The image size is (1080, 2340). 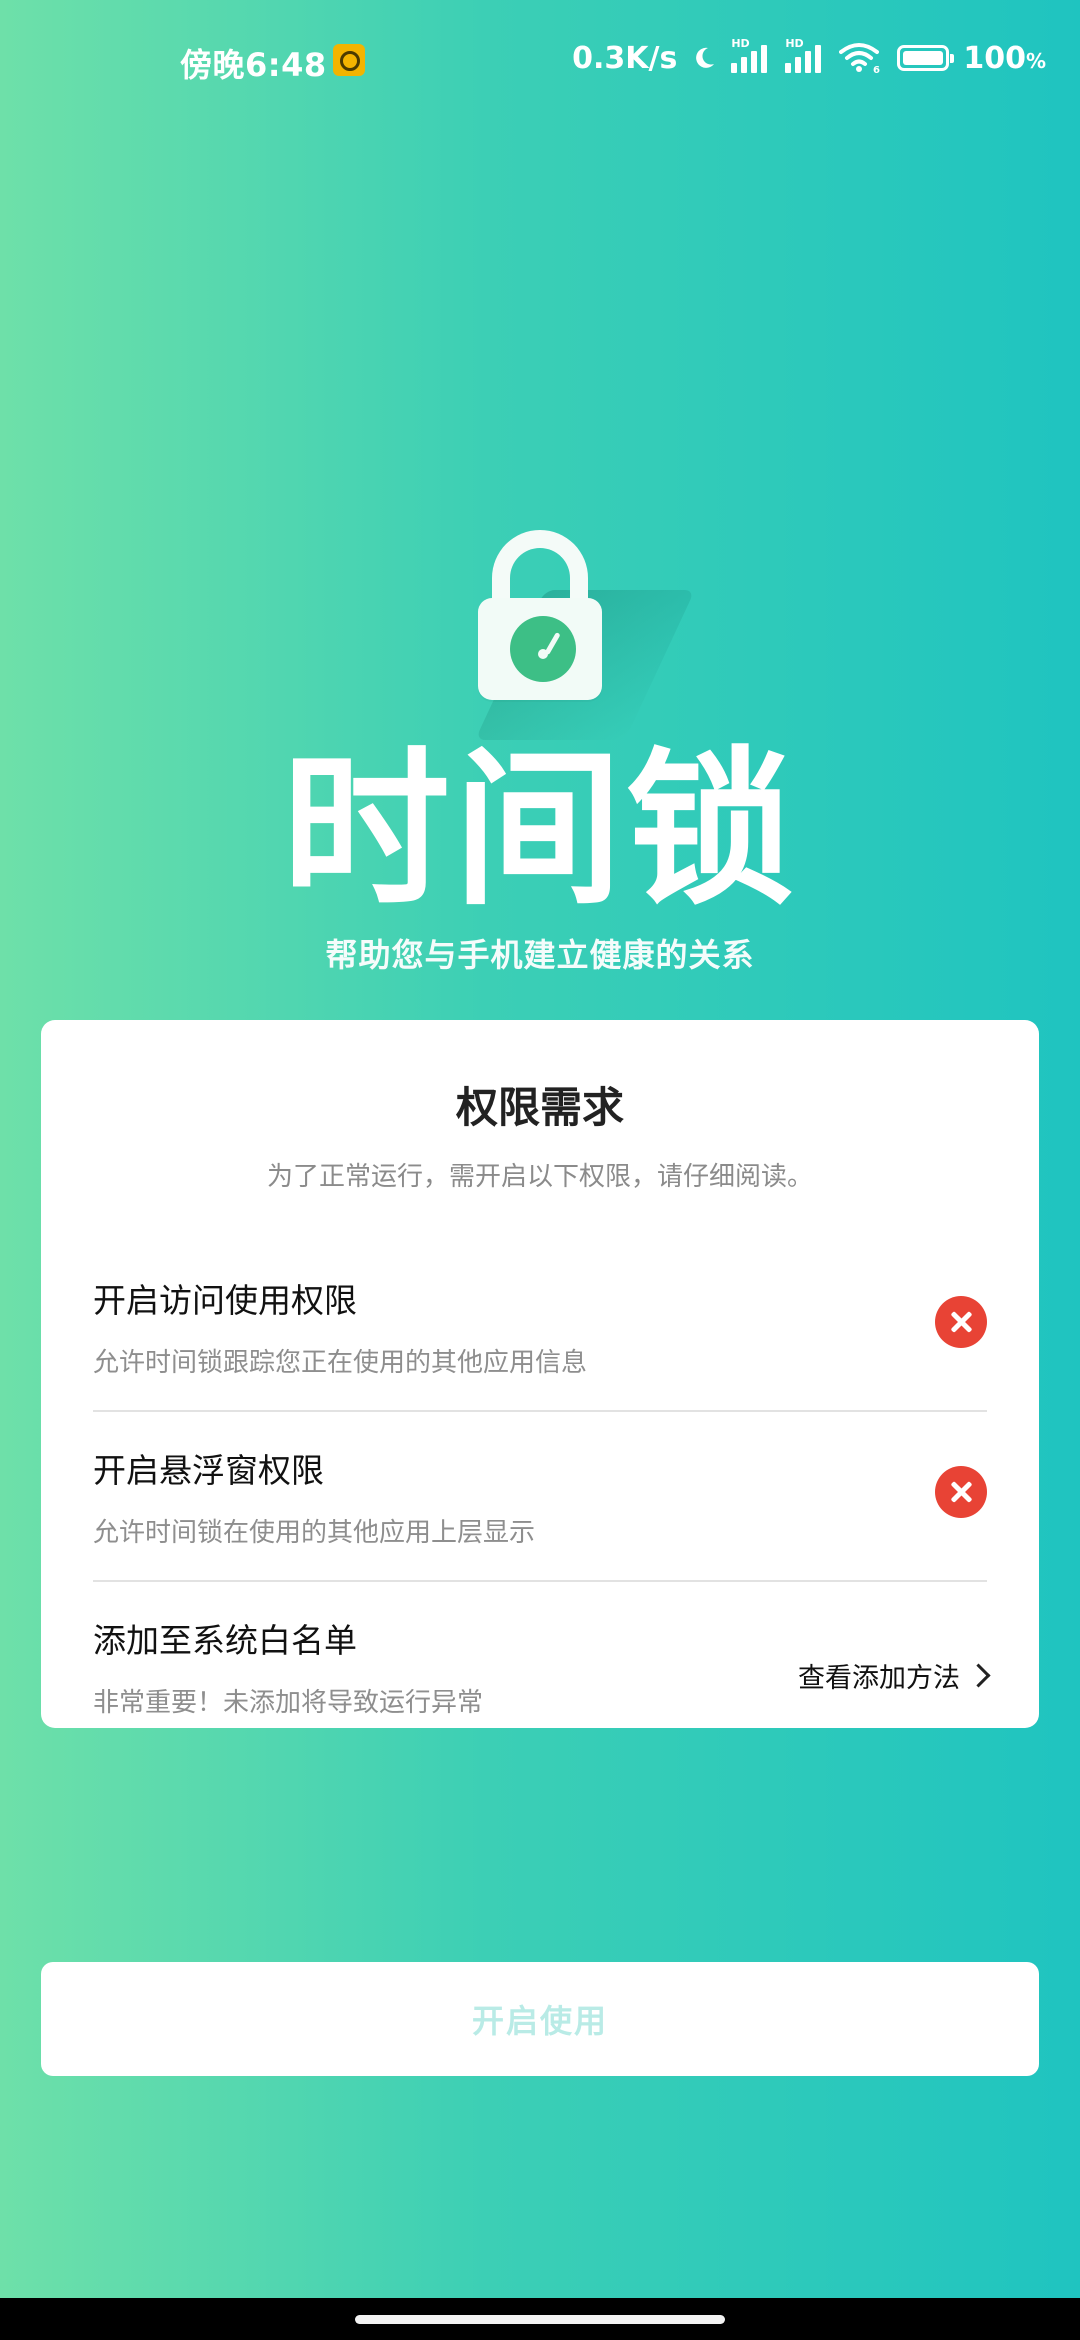 I want to click on permission-title: 开启悬浮窗权限, so click(x=208, y=1470).